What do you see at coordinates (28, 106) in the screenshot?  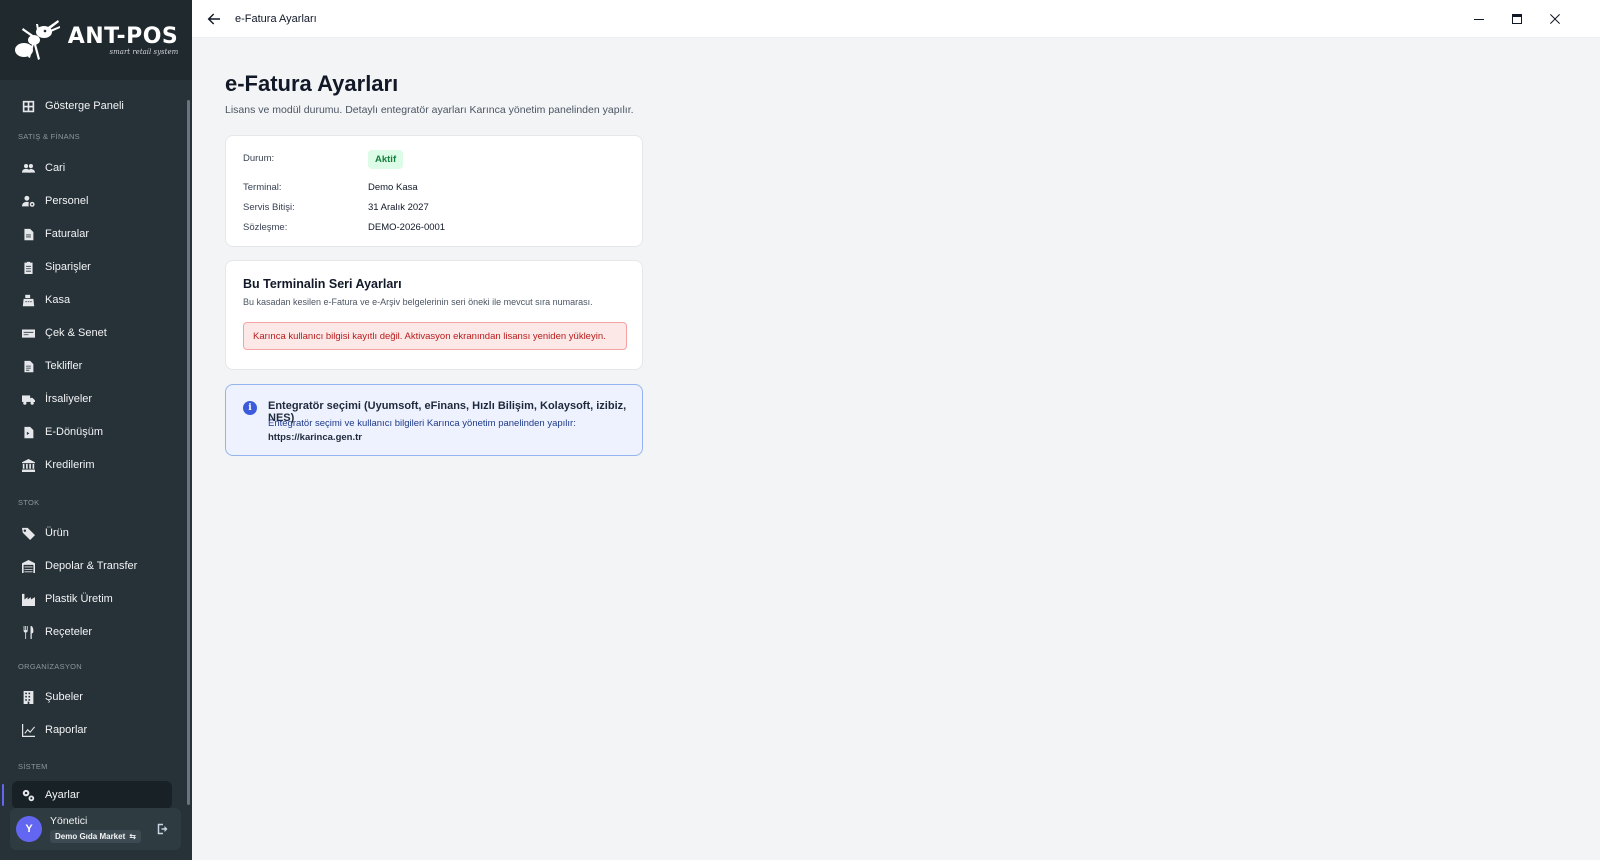 I see `dashboard-icon` at bounding box center [28, 106].